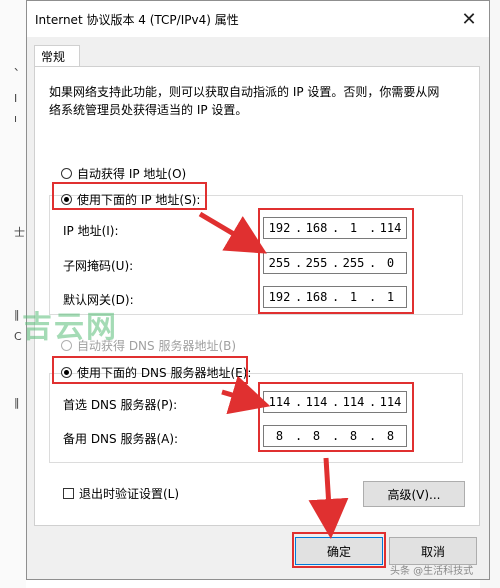 The width and height of the screenshot is (500, 588). What do you see at coordinates (328, 498) in the screenshot?
I see `arrow-to-ok-button` at bounding box center [328, 498].